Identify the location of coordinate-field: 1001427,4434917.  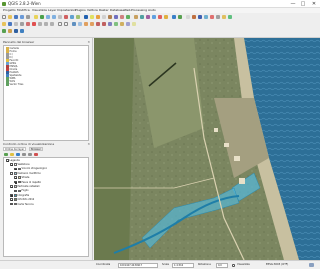
(138, 265).